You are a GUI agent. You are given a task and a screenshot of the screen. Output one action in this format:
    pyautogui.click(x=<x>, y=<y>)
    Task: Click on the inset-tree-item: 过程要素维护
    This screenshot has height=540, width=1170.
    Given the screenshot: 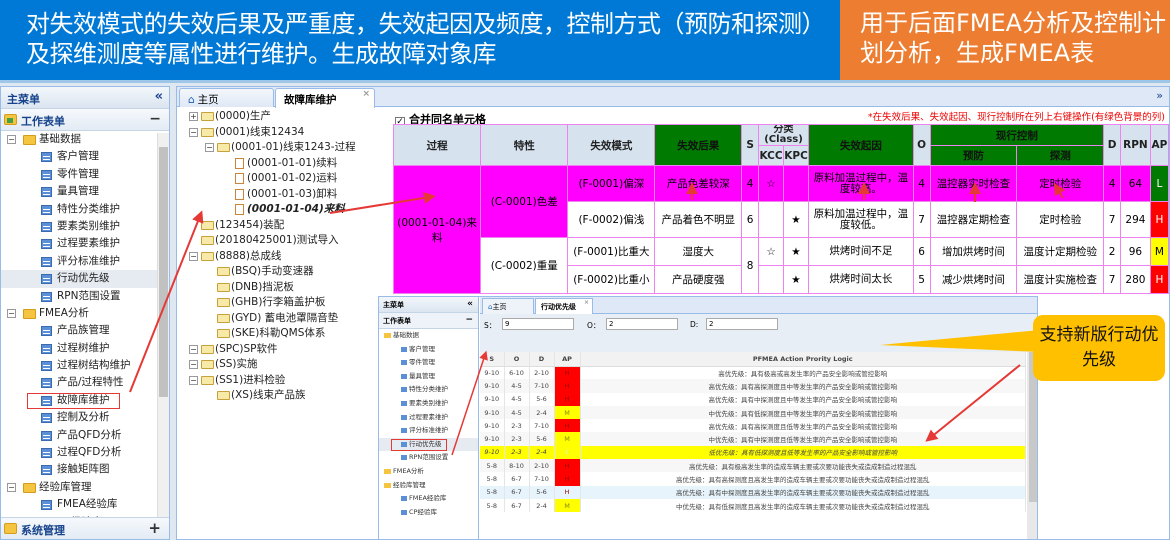 What is the action you would take?
    pyautogui.click(x=428, y=418)
    